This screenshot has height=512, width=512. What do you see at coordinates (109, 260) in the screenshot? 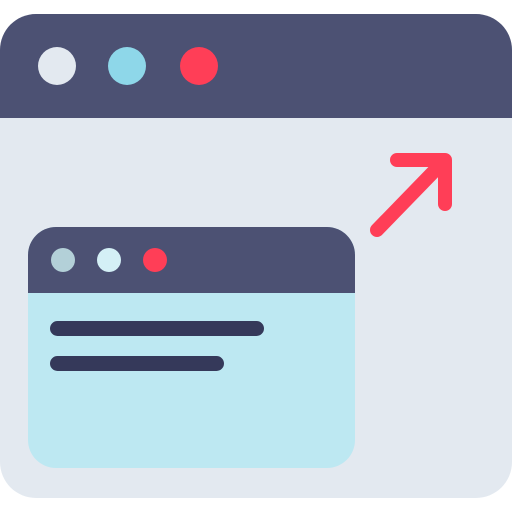
I see `mini-window-control-light-icon` at bounding box center [109, 260].